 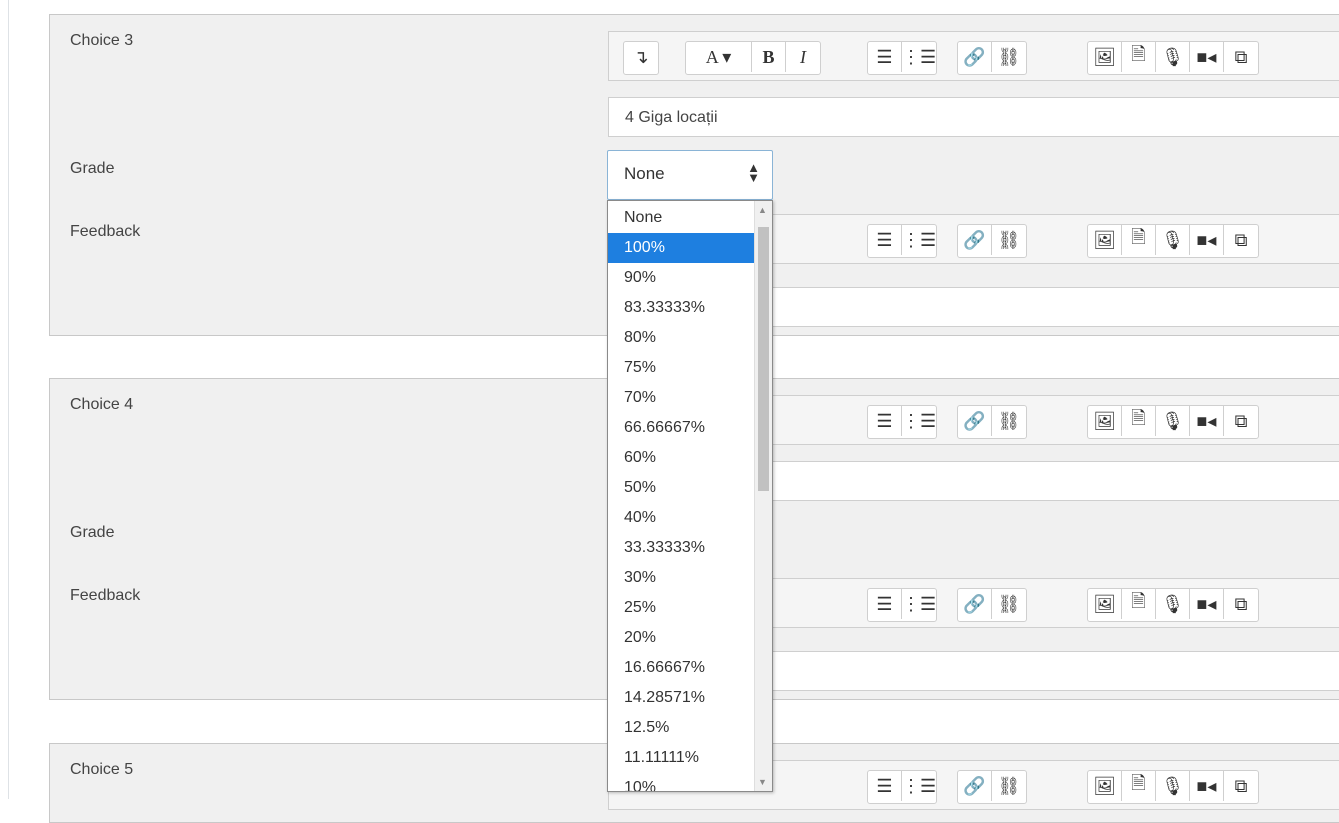 I want to click on answer-editor-toolbar: ↴ A ▾ B I ☰ ⋮☰ 🔗 ⛓ 🖼 🗎 🎙 ■◂ ⧉, so click(x=973, y=56).